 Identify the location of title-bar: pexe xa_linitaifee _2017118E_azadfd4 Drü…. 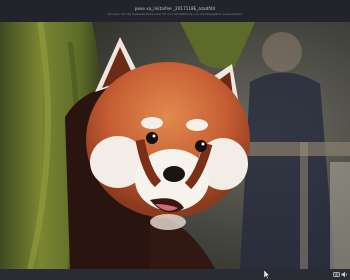
(175, 11).